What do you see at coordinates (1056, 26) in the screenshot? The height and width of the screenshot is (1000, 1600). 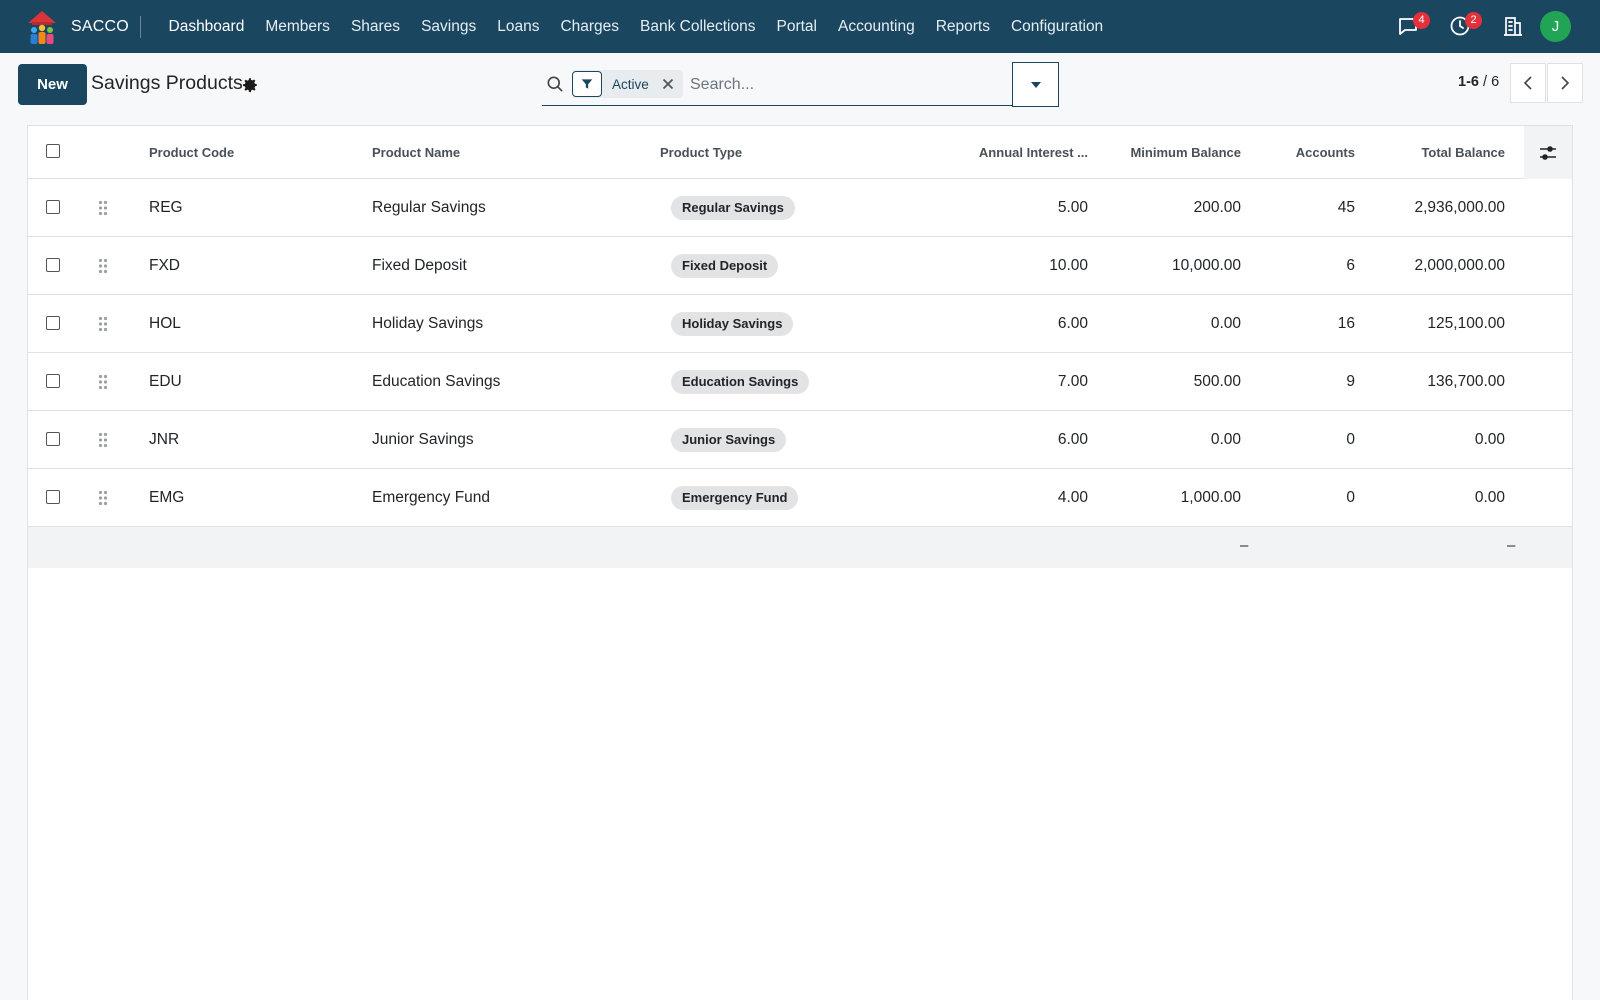 I see `menu-configuration: Configuration` at bounding box center [1056, 26].